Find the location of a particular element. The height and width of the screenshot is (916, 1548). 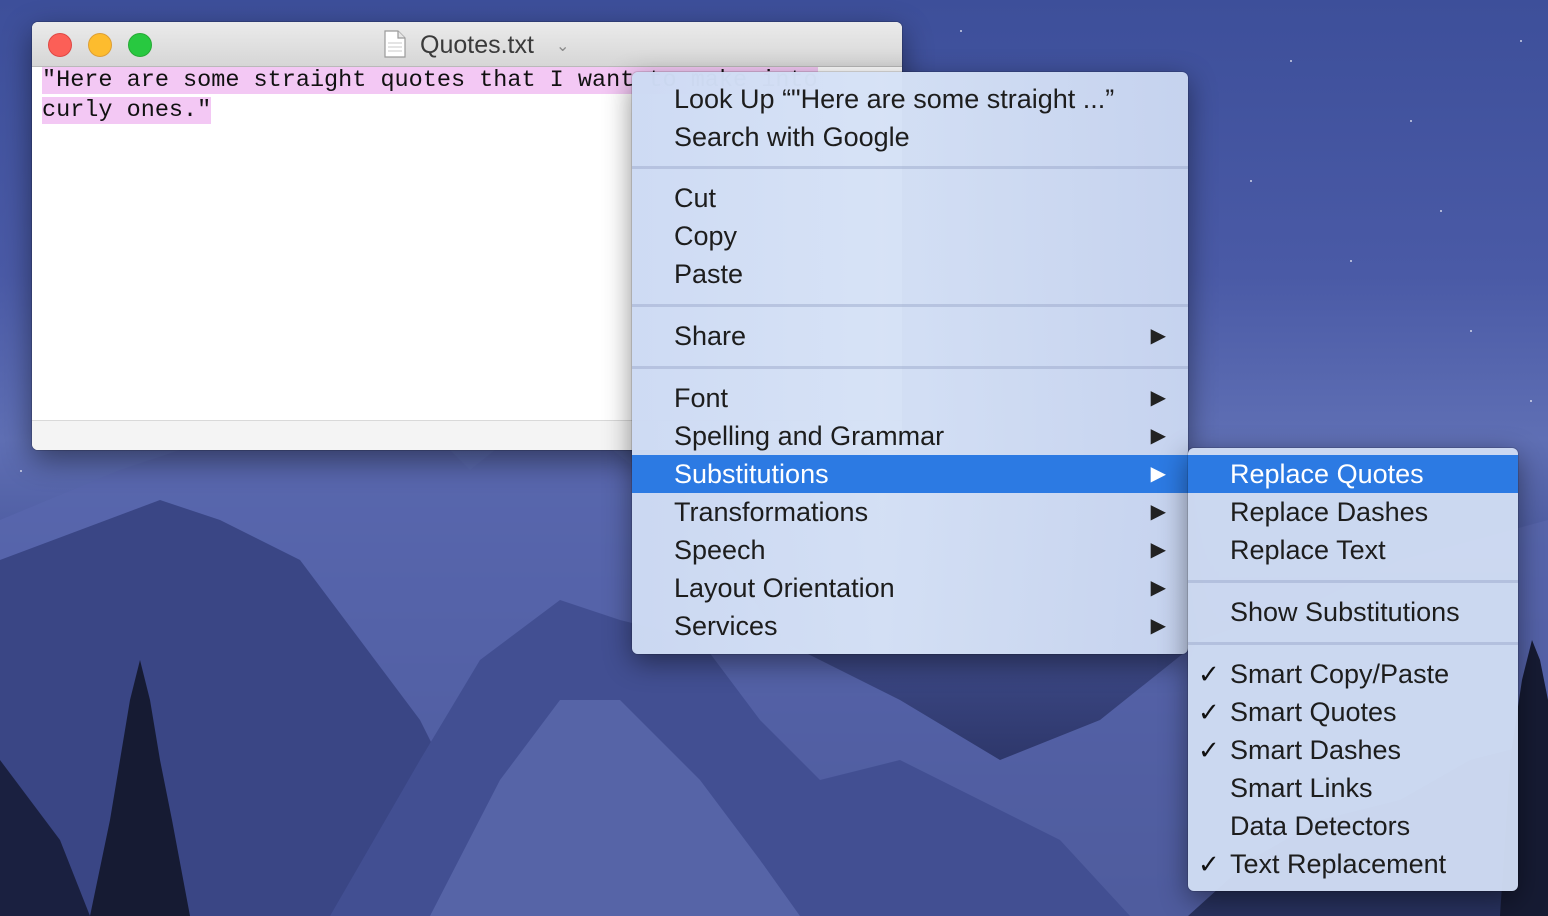

menu-item-smart-copy-paste: ✓ Smart Copy/Paste is located at coordinates (1353, 674).